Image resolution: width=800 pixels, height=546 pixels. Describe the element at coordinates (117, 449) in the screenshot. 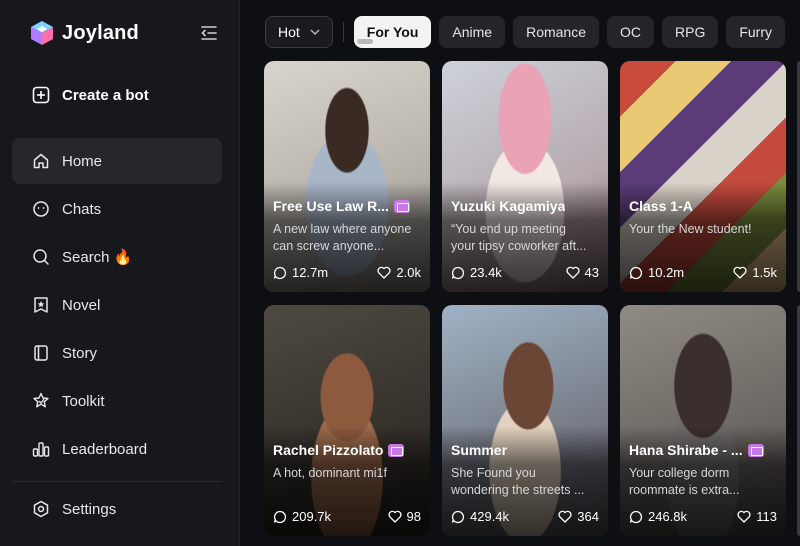

I see `sidebar-item-leaderboard: Leaderboard` at that location.